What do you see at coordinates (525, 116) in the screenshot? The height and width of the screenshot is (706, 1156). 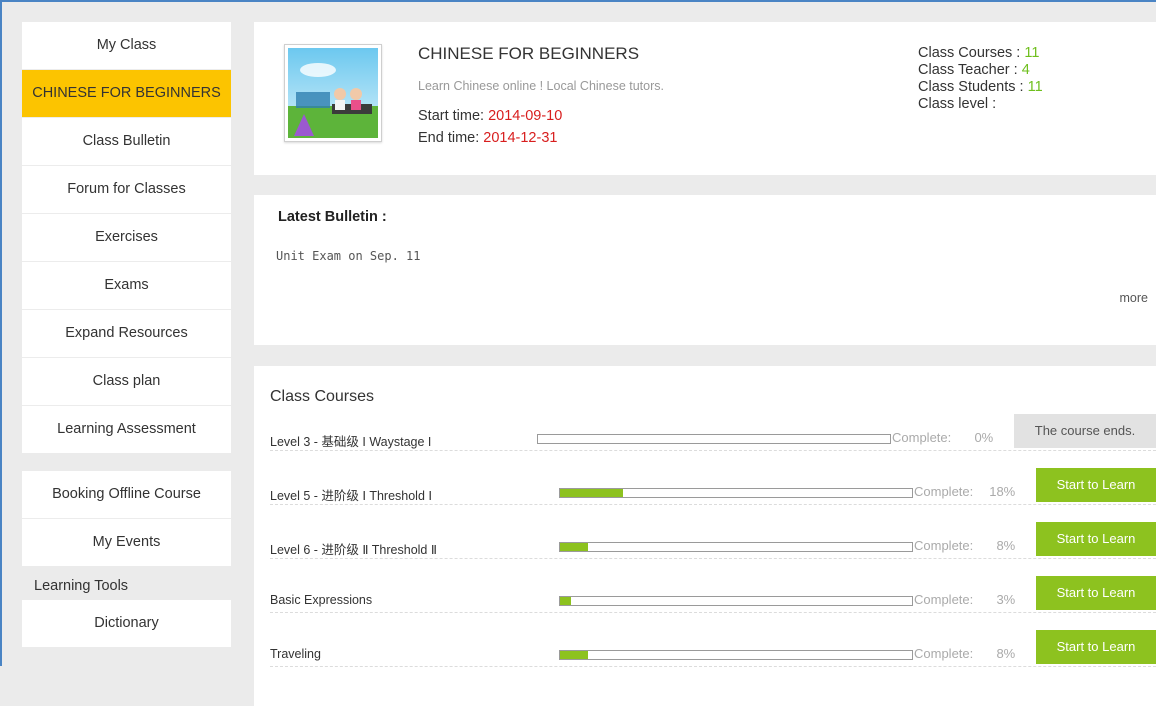 I see `start-time-value: 2014-09-10` at bounding box center [525, 116].